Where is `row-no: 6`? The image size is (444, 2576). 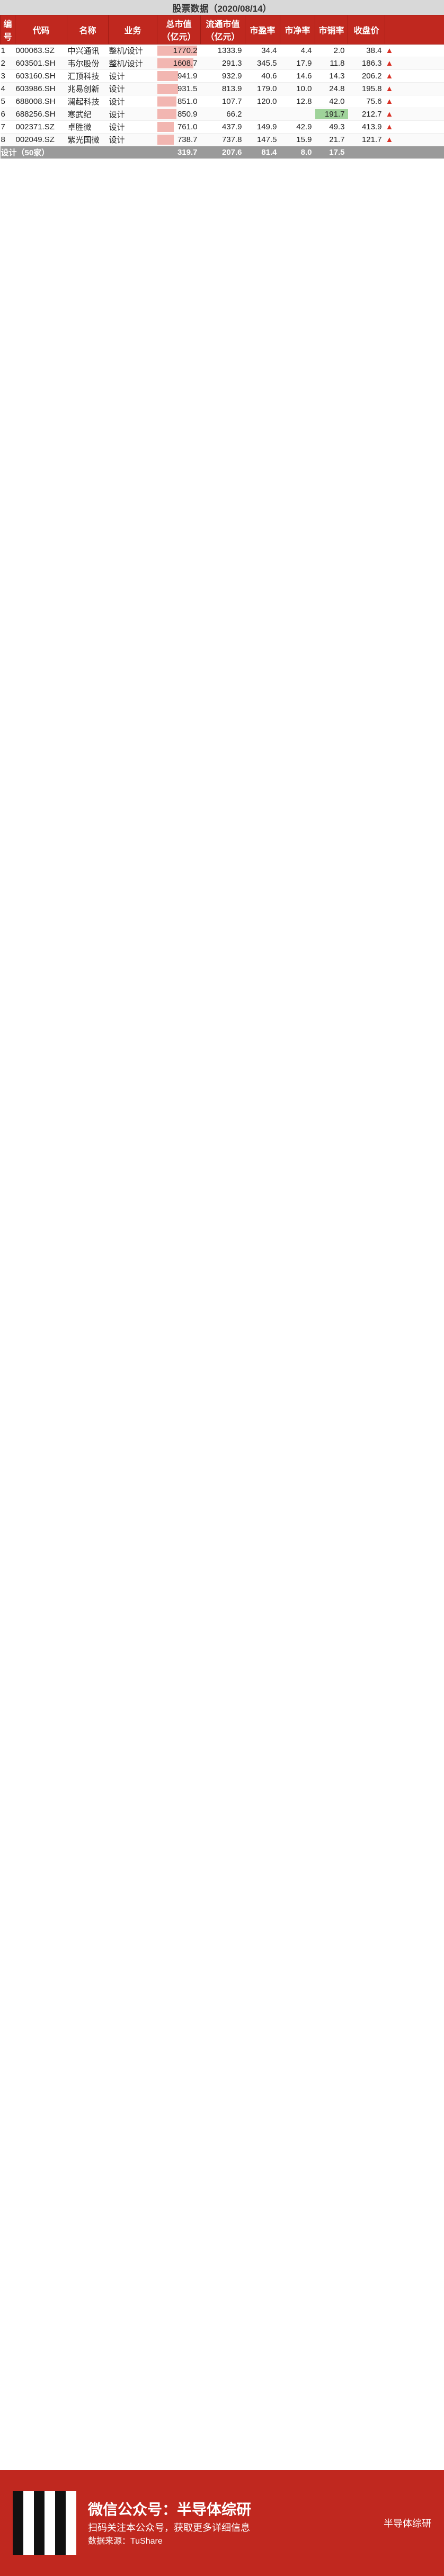 row-no: 6 is located at coordinates (7, 114).